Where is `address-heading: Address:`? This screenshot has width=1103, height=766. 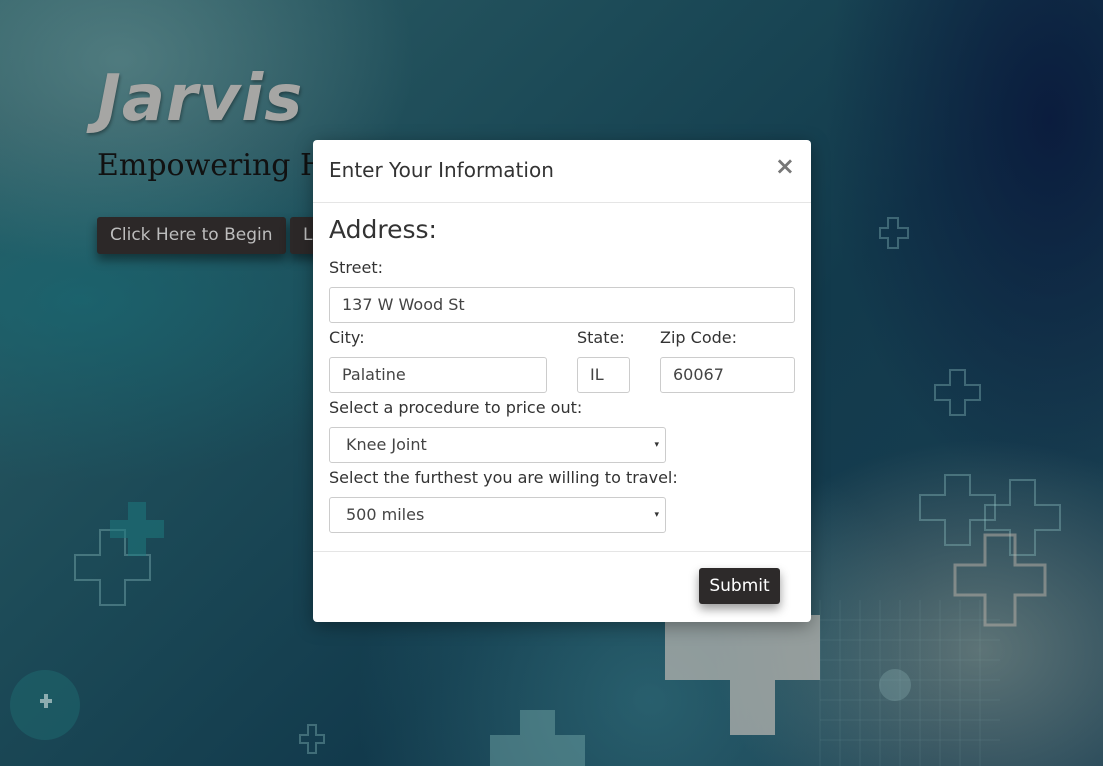
address-heading: Address: is located at coordinates (383, 229).